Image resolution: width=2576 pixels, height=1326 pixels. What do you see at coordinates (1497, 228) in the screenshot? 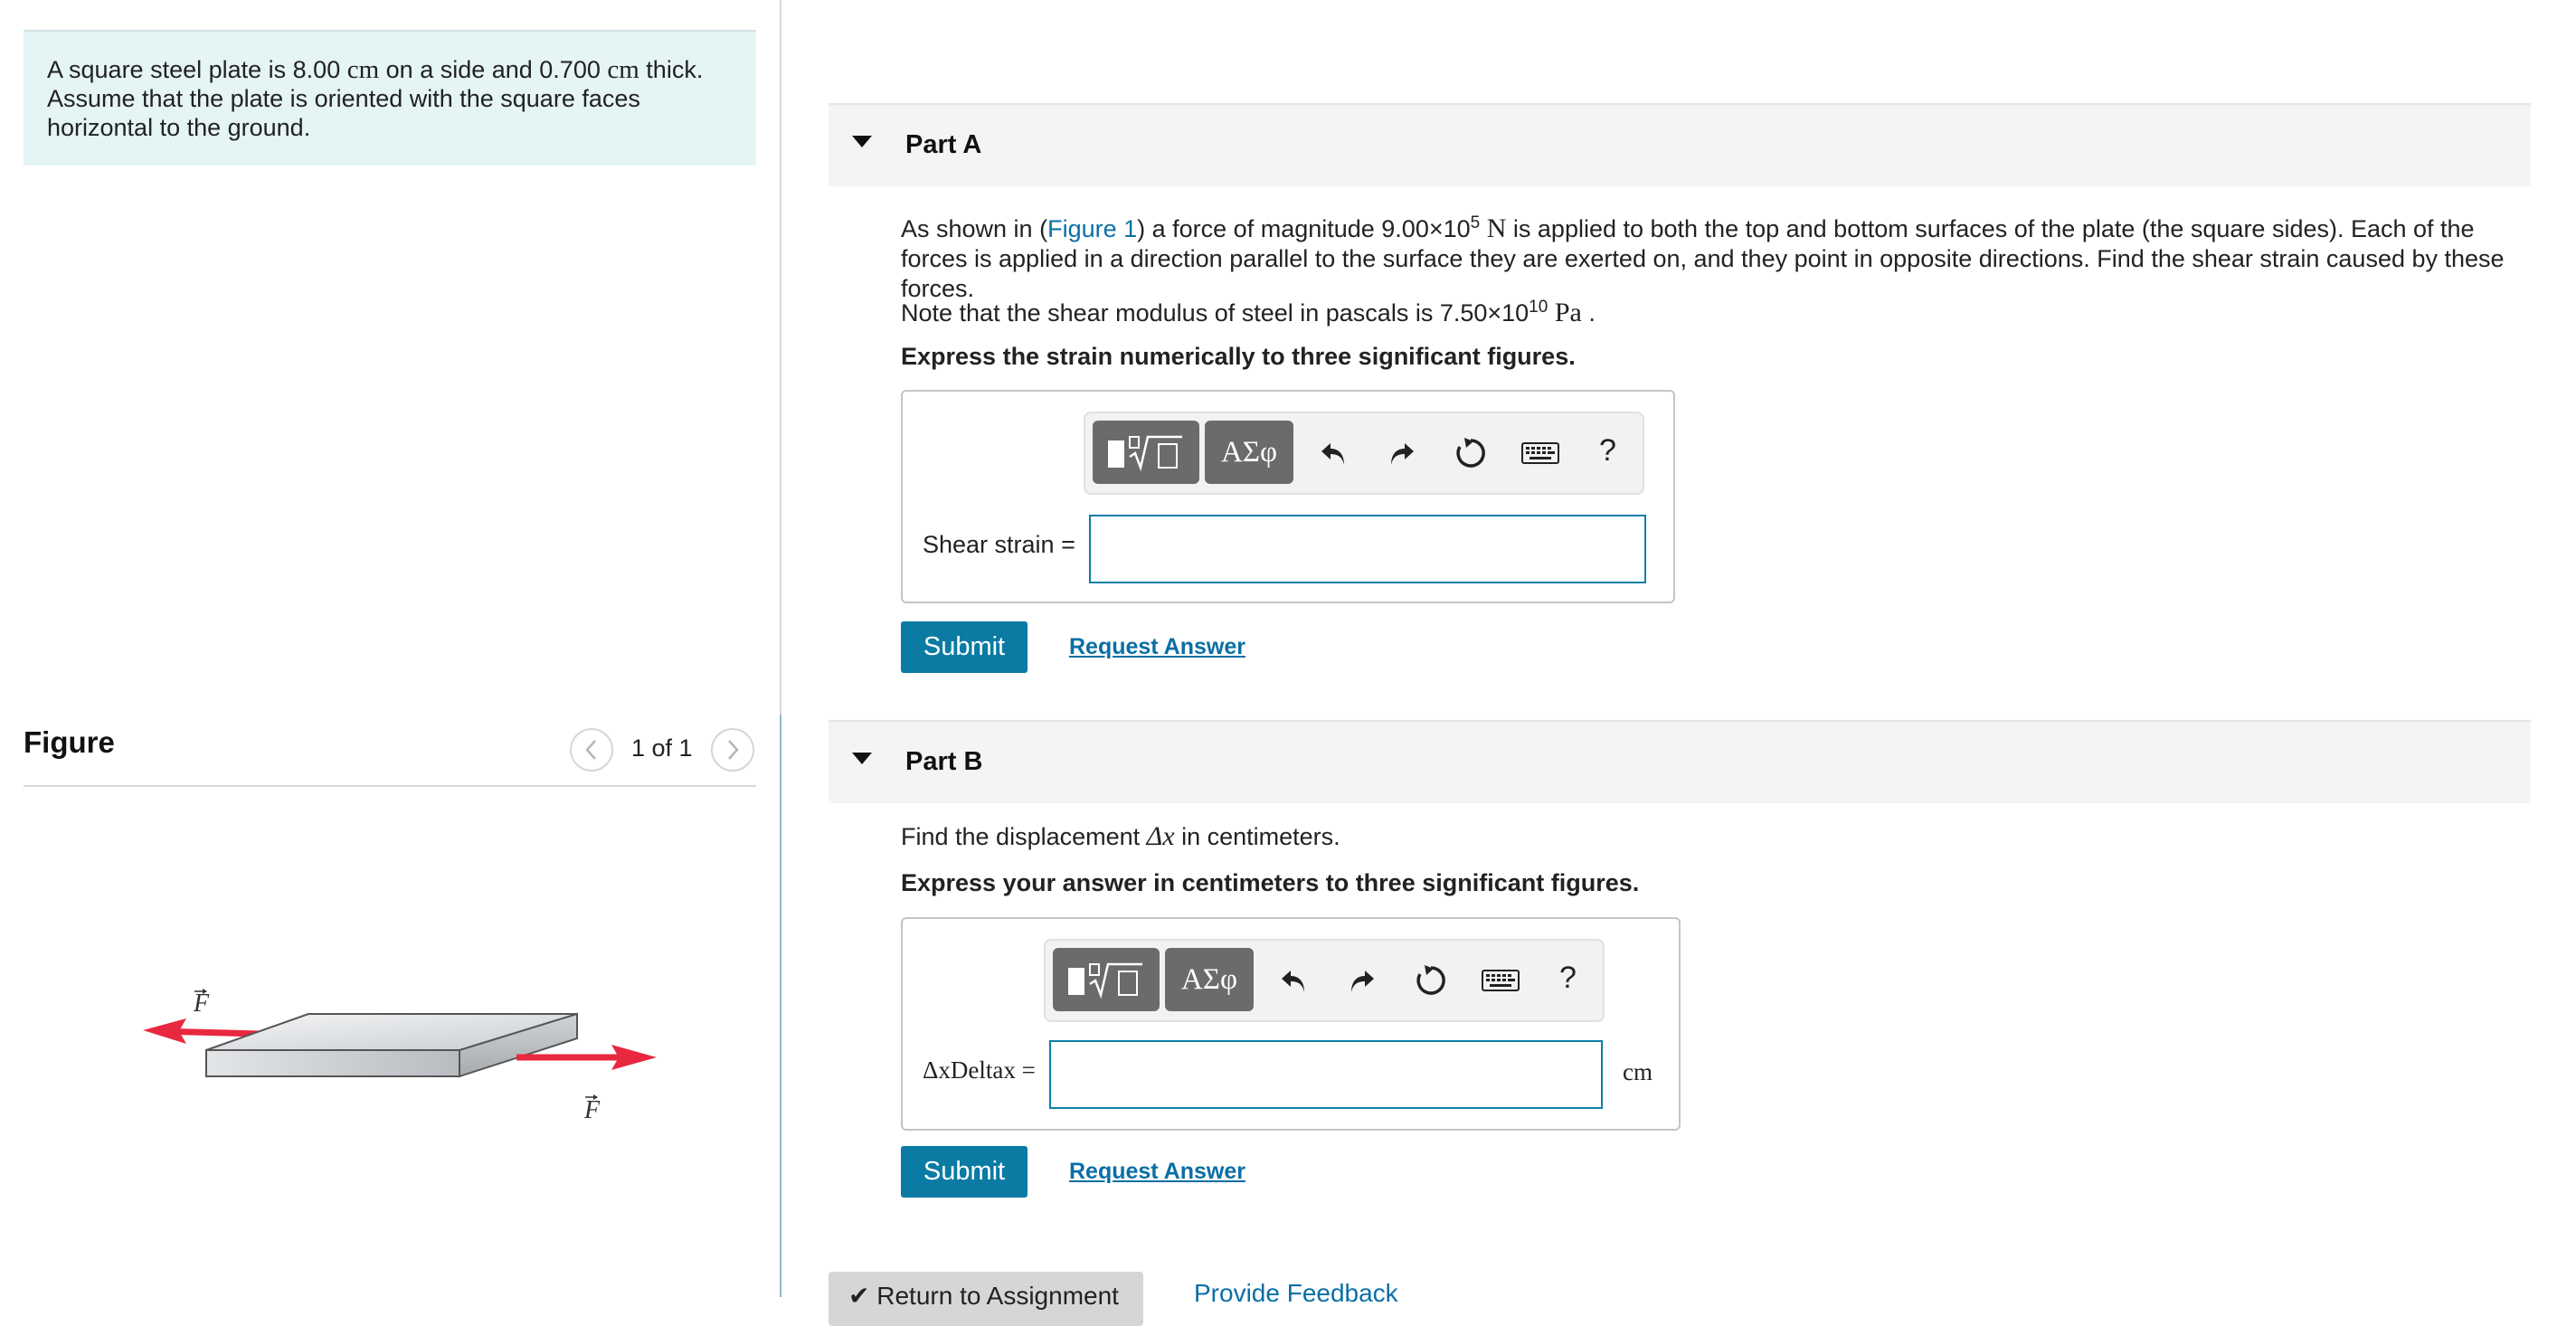
I see `part-a-q-unit: N` at bounding box center [1497, 228].